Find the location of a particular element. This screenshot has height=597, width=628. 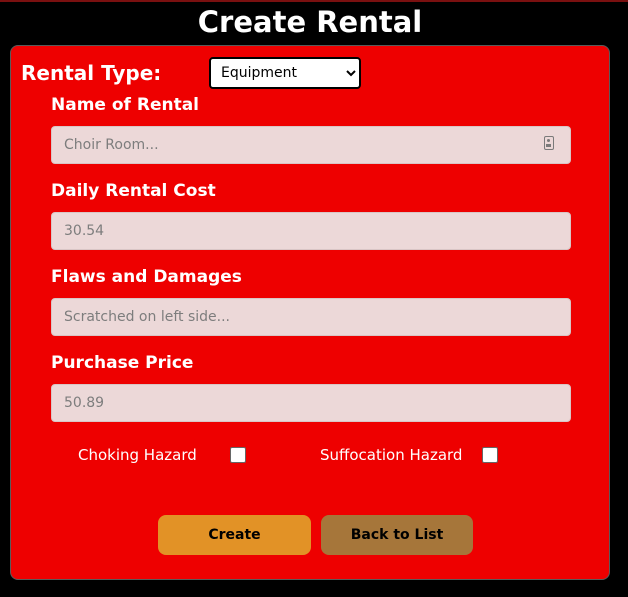

suffocation-hazard-checkbox is located at coordinates (490, 455).